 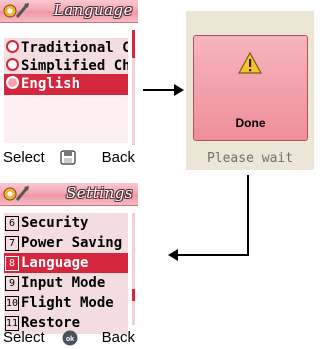 I want to click on menu-item-label: Power Saving, so click(x=72, y=243).